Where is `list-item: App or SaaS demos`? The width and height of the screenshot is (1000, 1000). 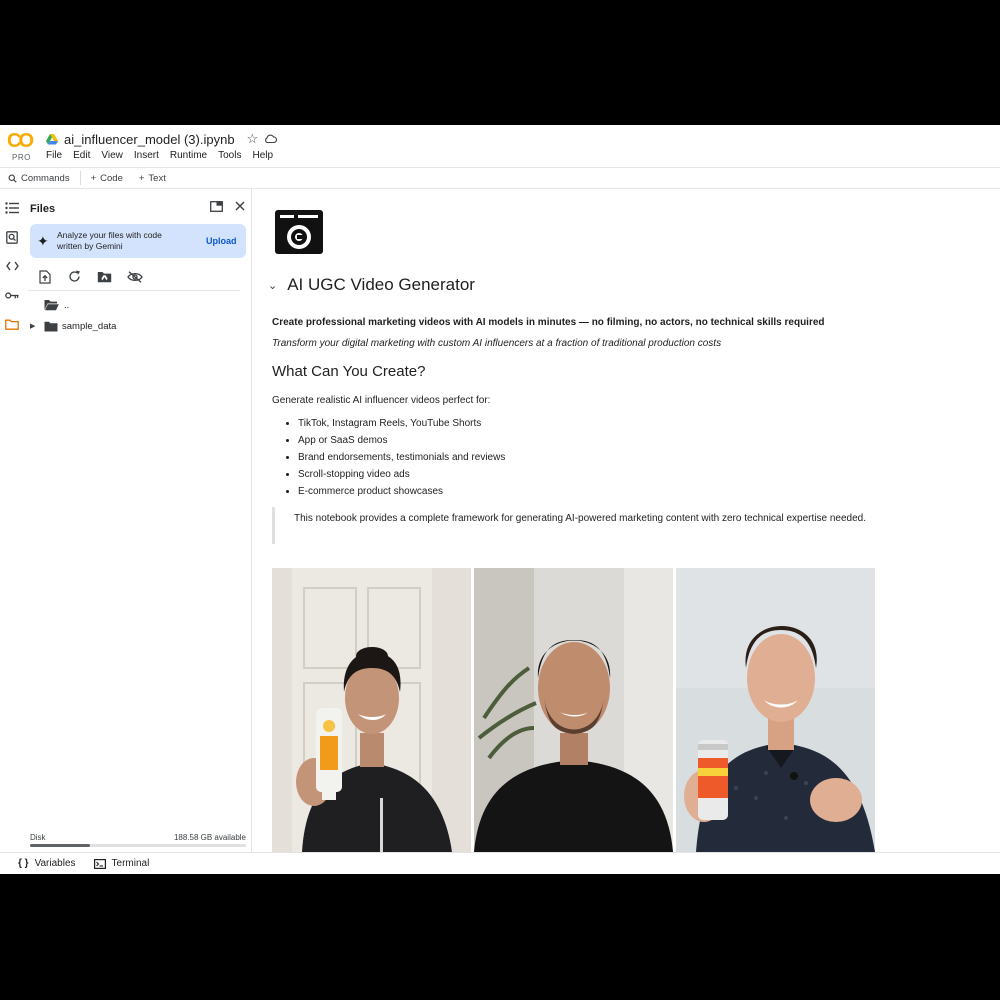 list-item: App or SaaS demos is located at coordinates (401, 442).